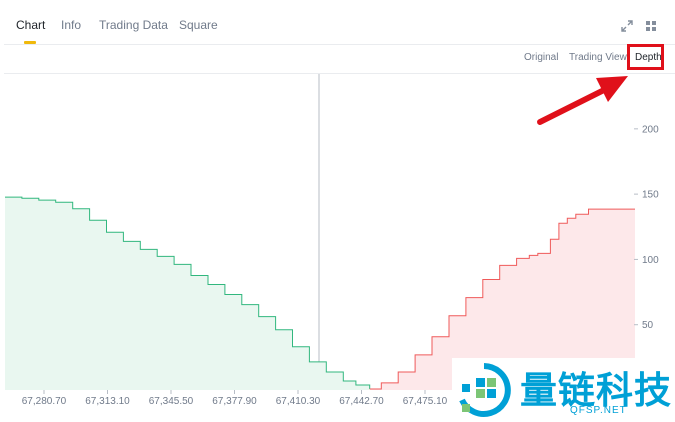  Describe the element at coordinates (650, 195) in the screenshot. I see `y-tick-label: 150` at that location.